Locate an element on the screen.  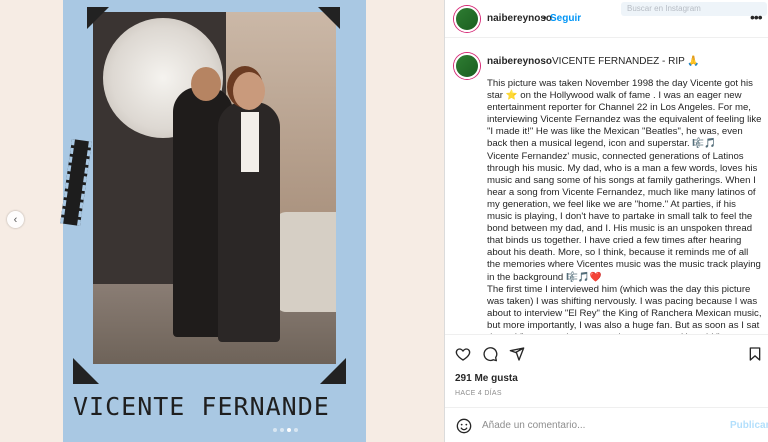
follow-button: Seguir is located at coordinates (565, 18).